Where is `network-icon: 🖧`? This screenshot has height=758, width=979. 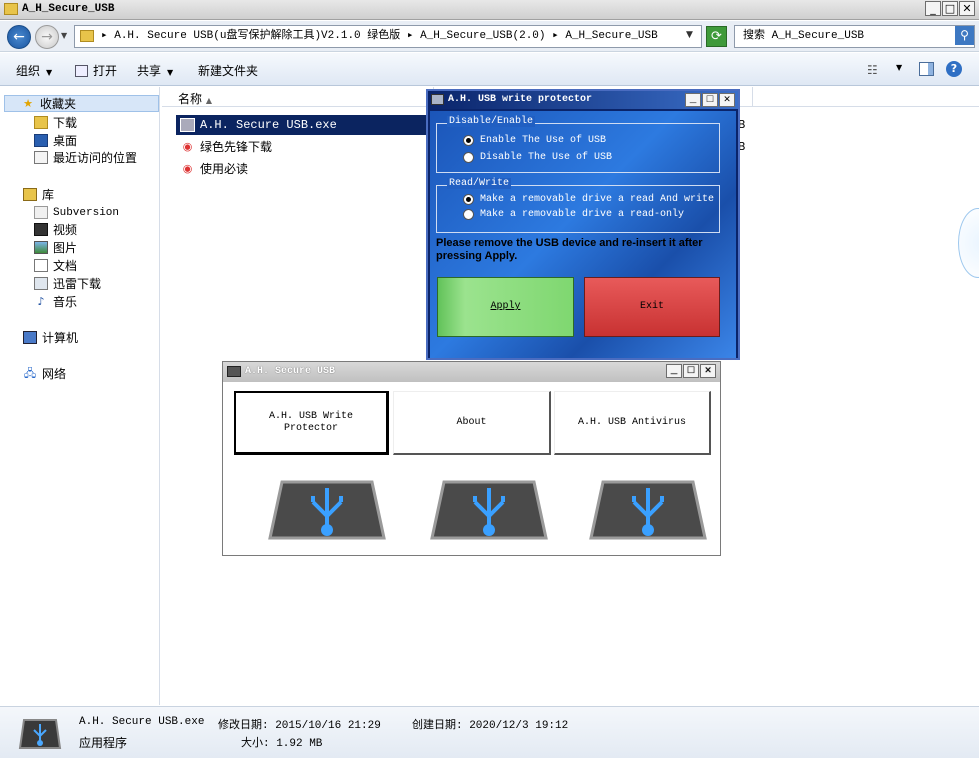
network-icon: 🖧 is located at coordinates (30, 373).